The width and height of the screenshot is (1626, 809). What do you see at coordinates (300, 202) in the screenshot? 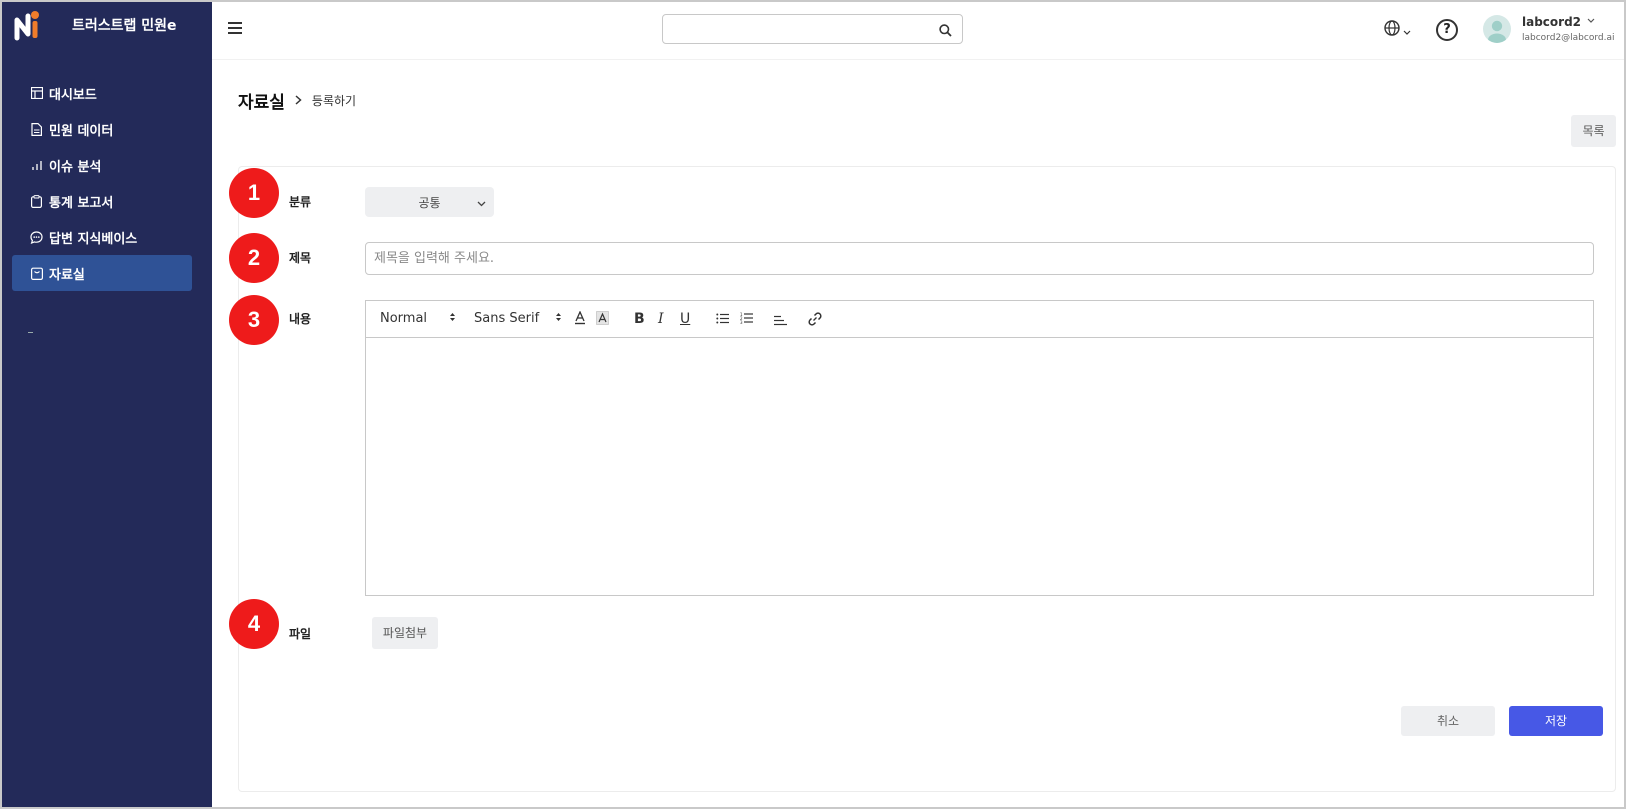
I see `category-label: 분류` at bounding box center [300, 202].